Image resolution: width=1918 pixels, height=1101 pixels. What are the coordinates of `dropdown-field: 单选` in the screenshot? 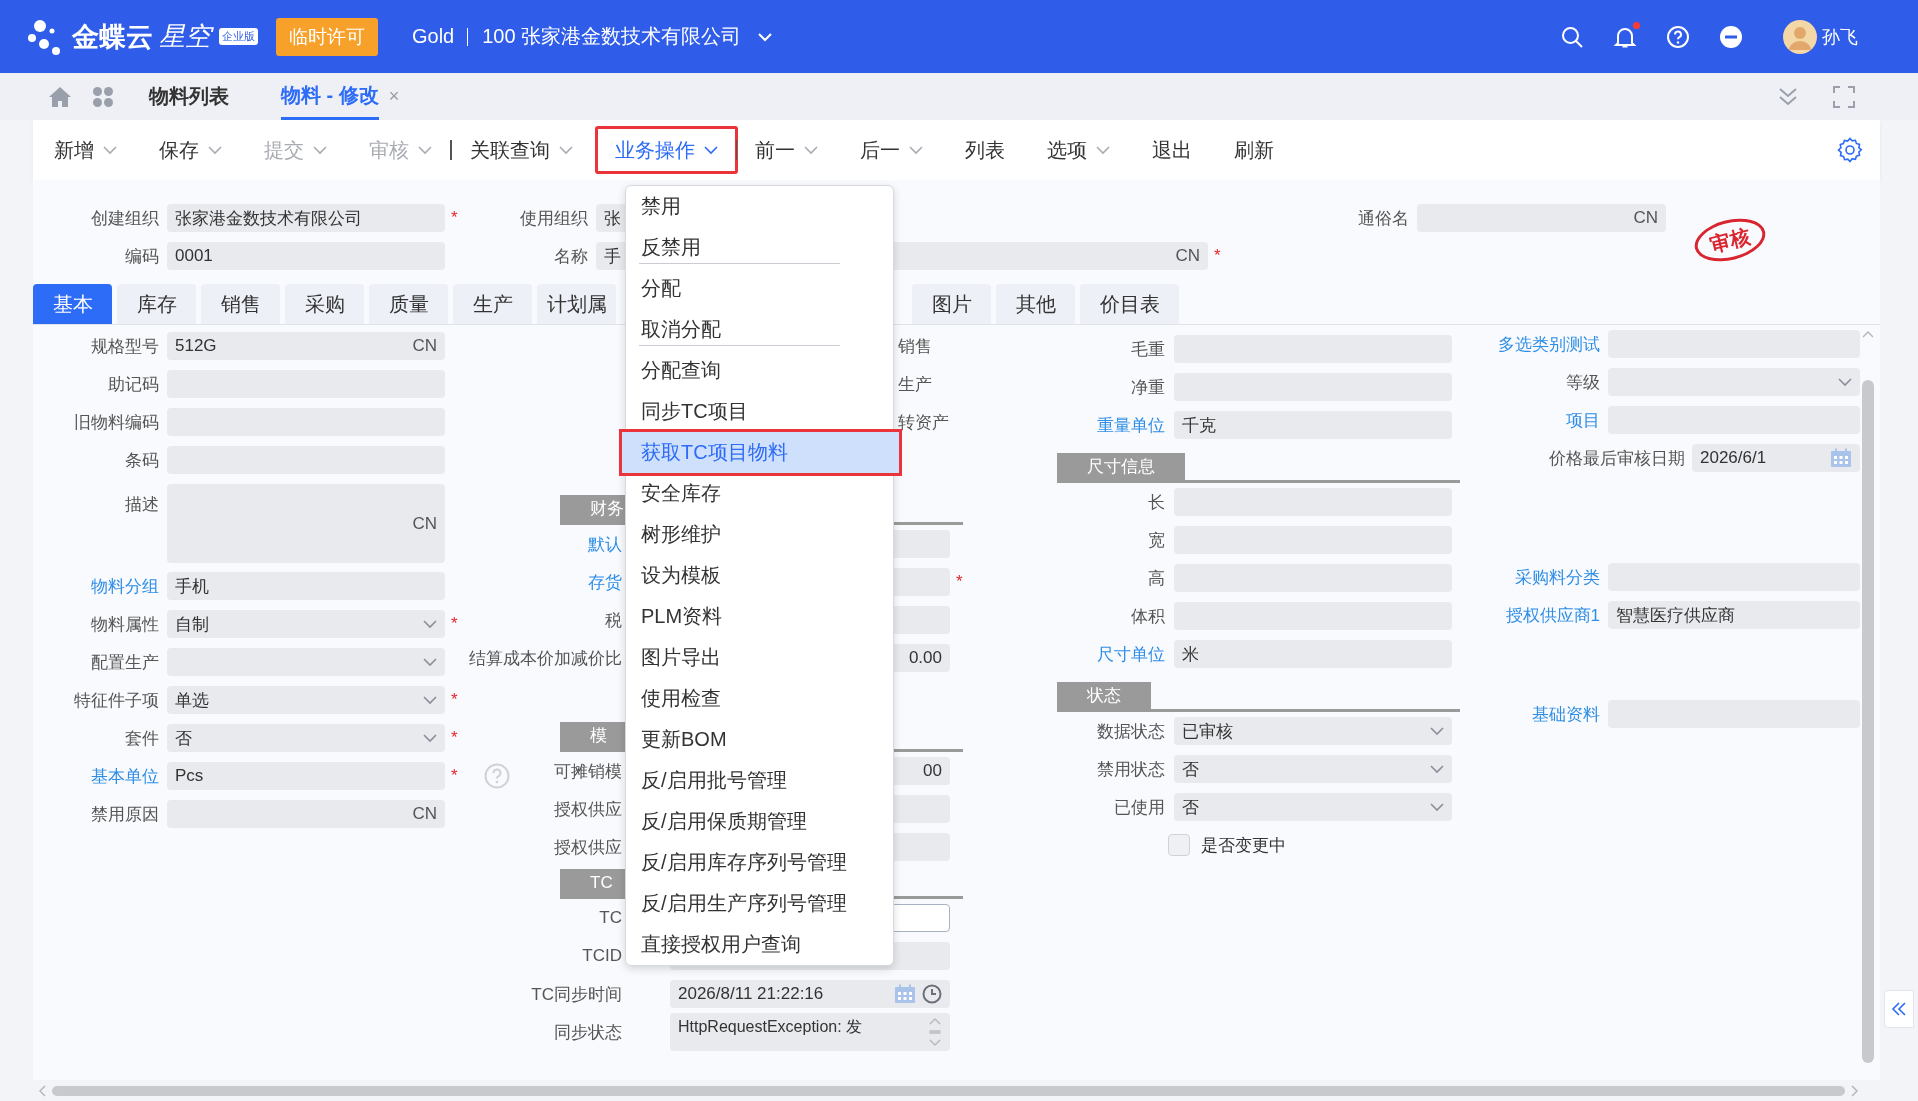 It's located at (306, 700).